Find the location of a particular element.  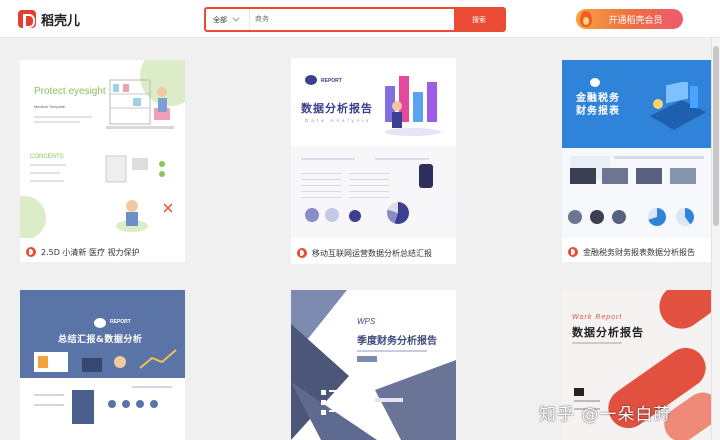

thumbnail-title: 季度财务分析报告 is located at coordinates (397, 341).